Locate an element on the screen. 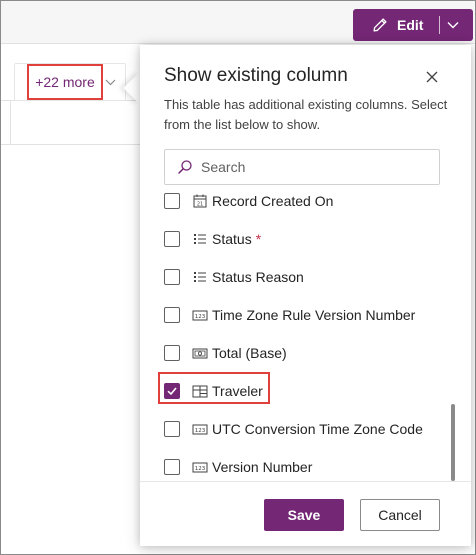 This screenshot has height=555, width=476. currency-icon is located at coordinates (200, 353).